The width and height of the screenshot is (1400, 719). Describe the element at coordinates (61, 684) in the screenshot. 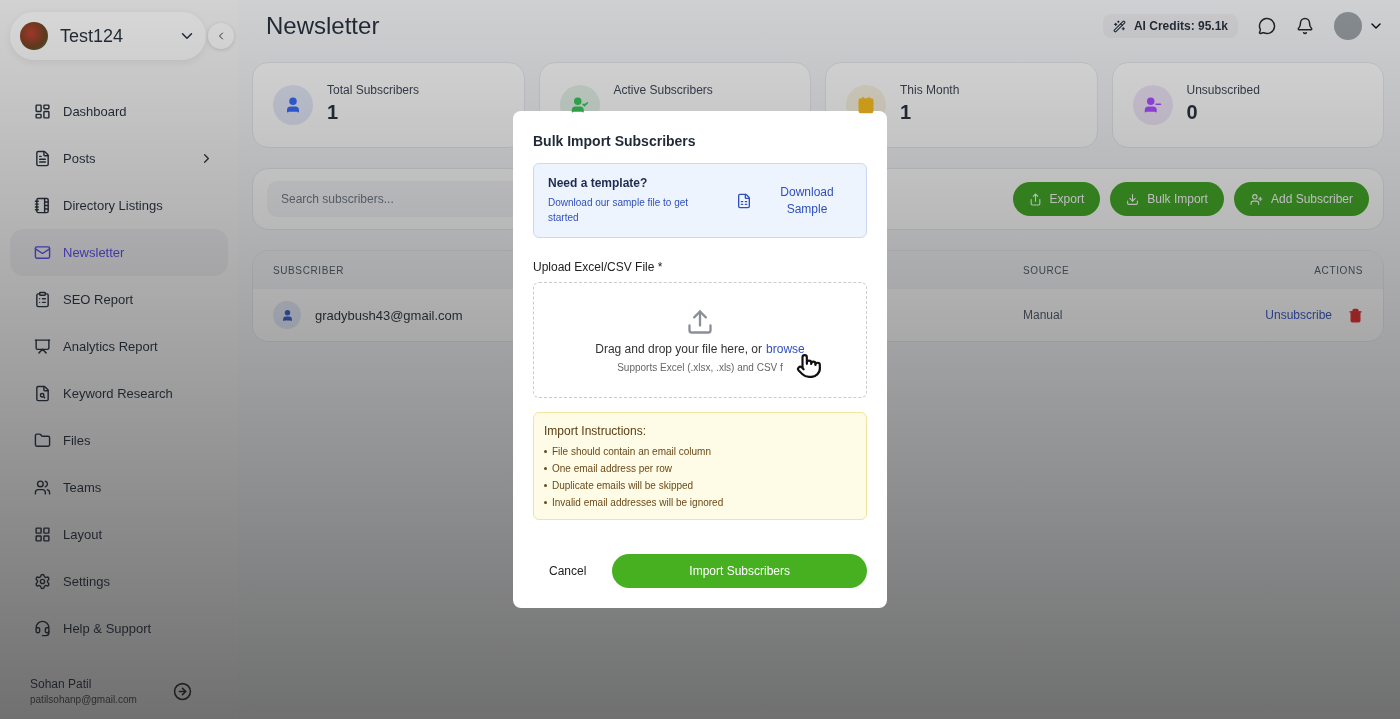

I see `user-name: Sohan Patil` at that location.